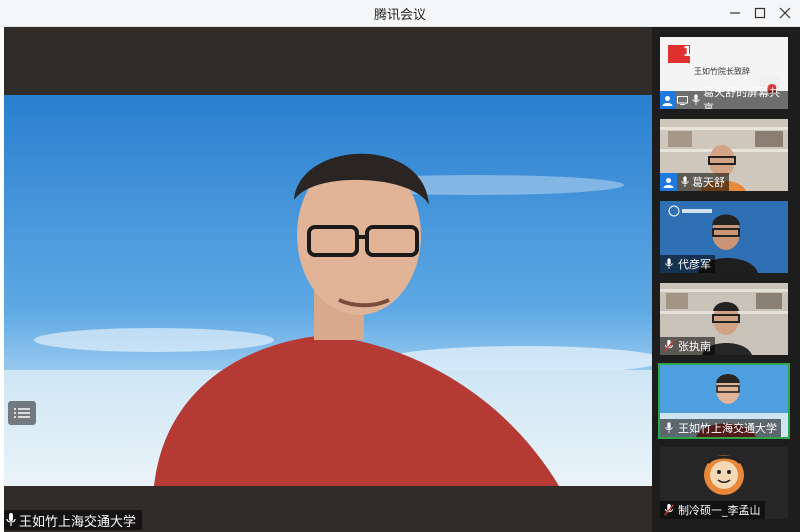 The height and width of the screenshot is (532, 800). Describe the element at coordinates (724, 319) in the screenshot. I see `participant-tile: 张执南` at that location.